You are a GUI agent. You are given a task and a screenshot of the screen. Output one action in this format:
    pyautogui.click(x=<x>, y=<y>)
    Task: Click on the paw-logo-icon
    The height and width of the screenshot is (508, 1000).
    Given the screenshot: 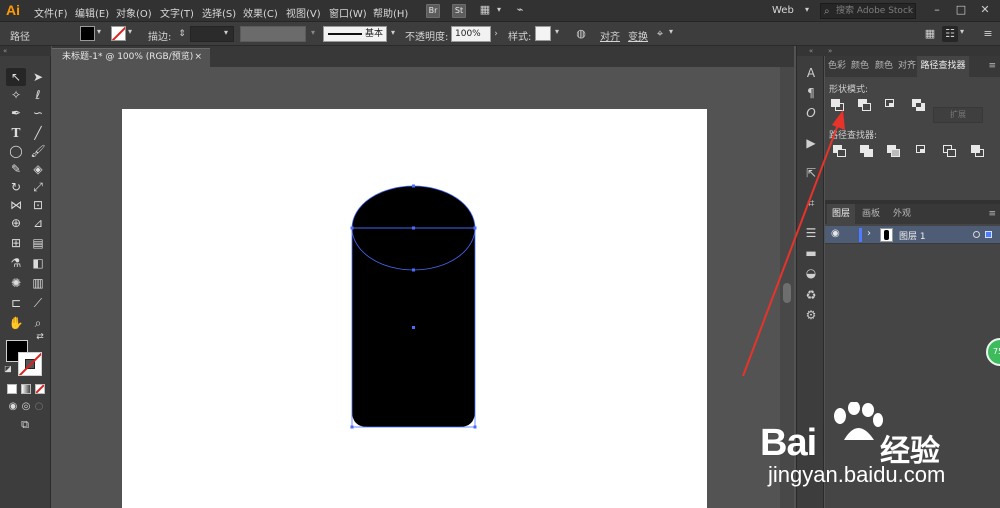 What is the action you would take?
    pyautogui.click(x=858, y=421)
    